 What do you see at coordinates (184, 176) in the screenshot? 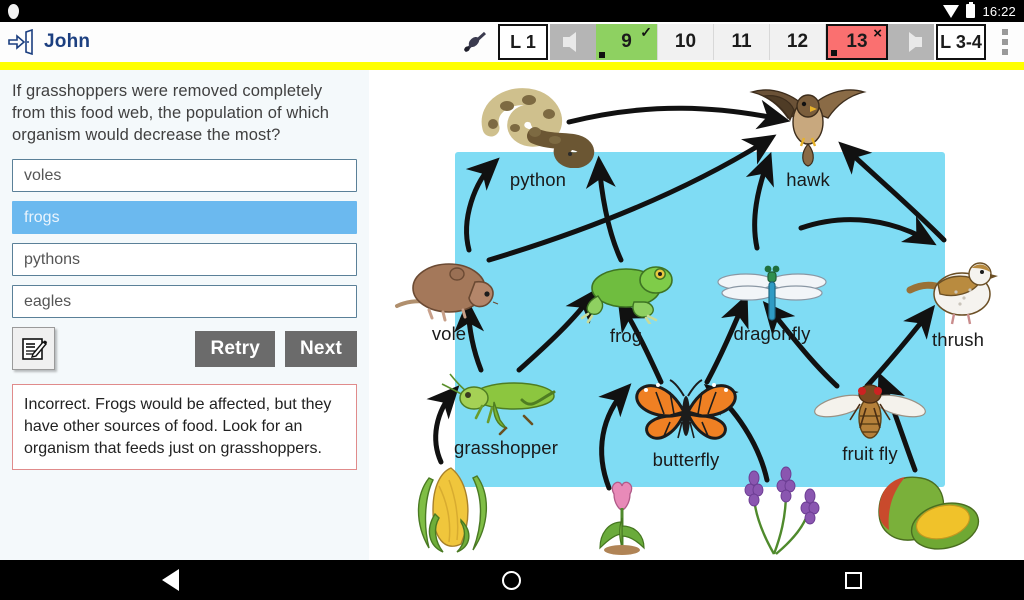
I see `answer-option-voles: voles` at bounding box center [184, 176].